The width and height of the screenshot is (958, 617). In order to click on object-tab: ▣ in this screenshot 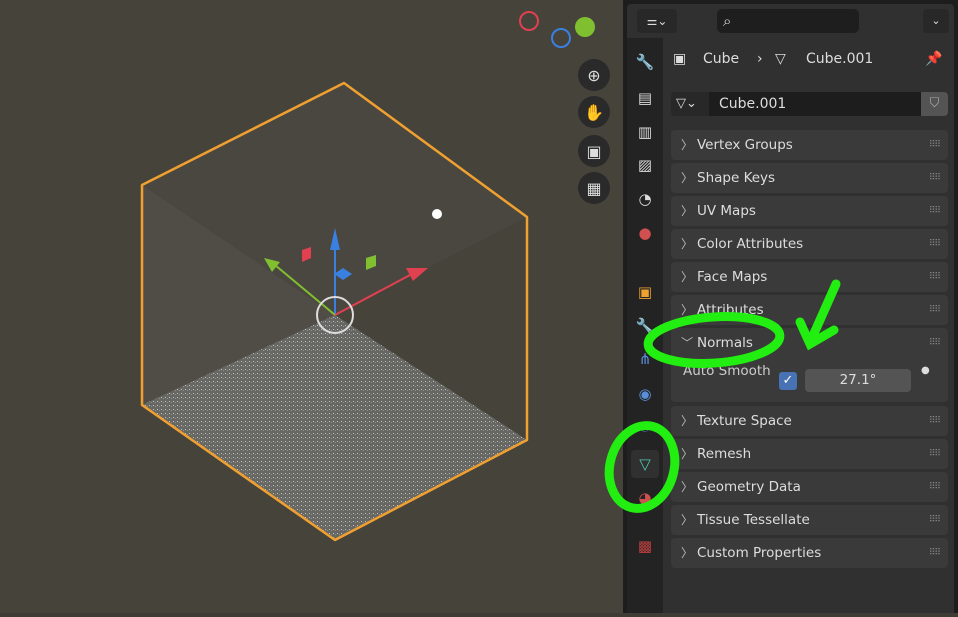, I will do `click(645, 292)`.